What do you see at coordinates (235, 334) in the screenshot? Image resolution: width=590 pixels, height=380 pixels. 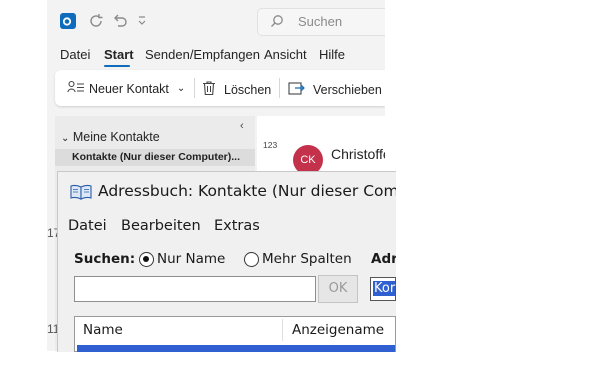 I see `contacts-table: Name Anzeigename` at bounding box center [235, 334].